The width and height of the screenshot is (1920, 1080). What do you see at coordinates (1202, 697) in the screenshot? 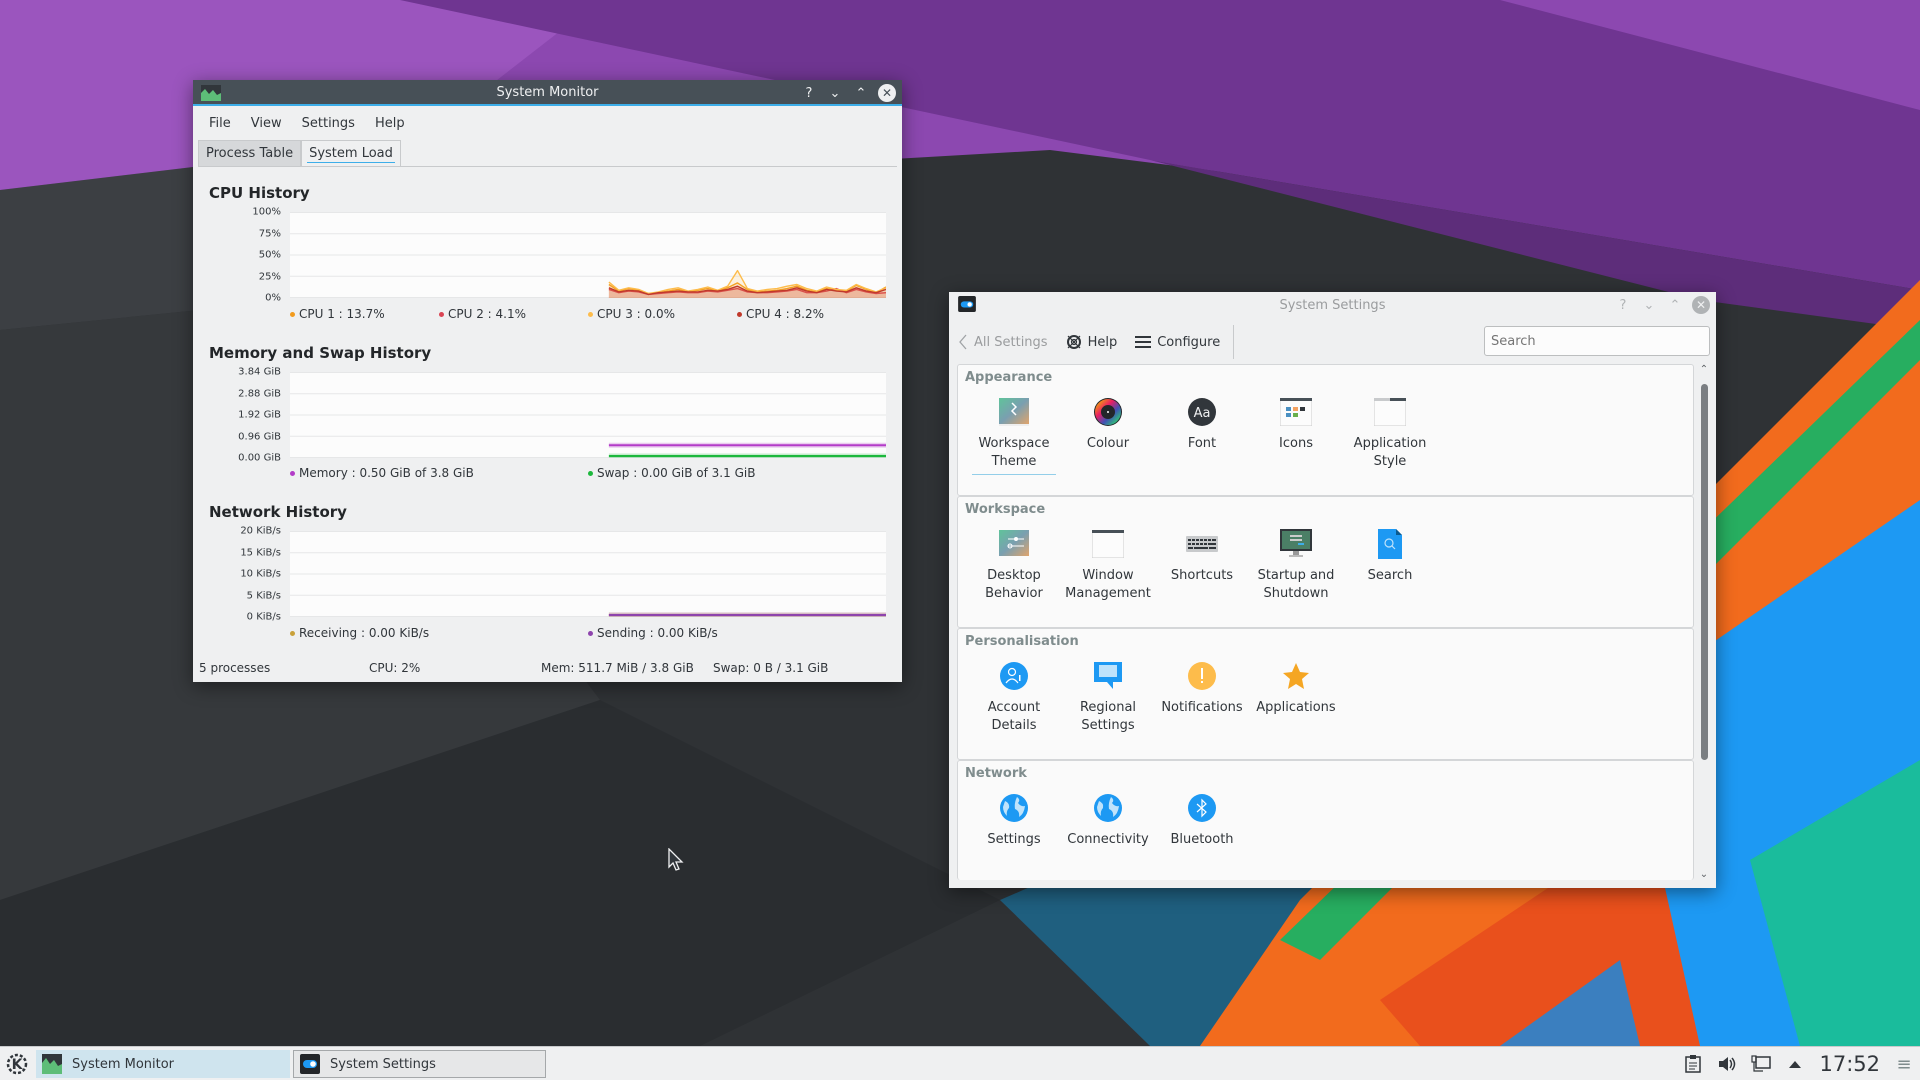
I see `settings-item-notifications: Notifications` at bounding box center [1202, 697].